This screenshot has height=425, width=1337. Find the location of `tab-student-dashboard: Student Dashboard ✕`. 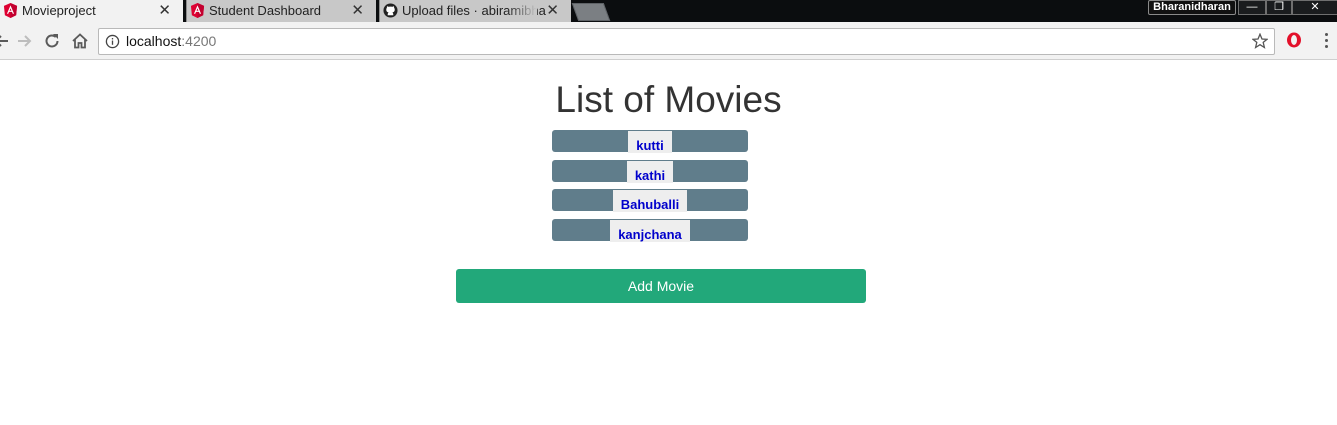

tab-student-dashboard: Student Dashboard ✕ is located at coordinates (281, 11).